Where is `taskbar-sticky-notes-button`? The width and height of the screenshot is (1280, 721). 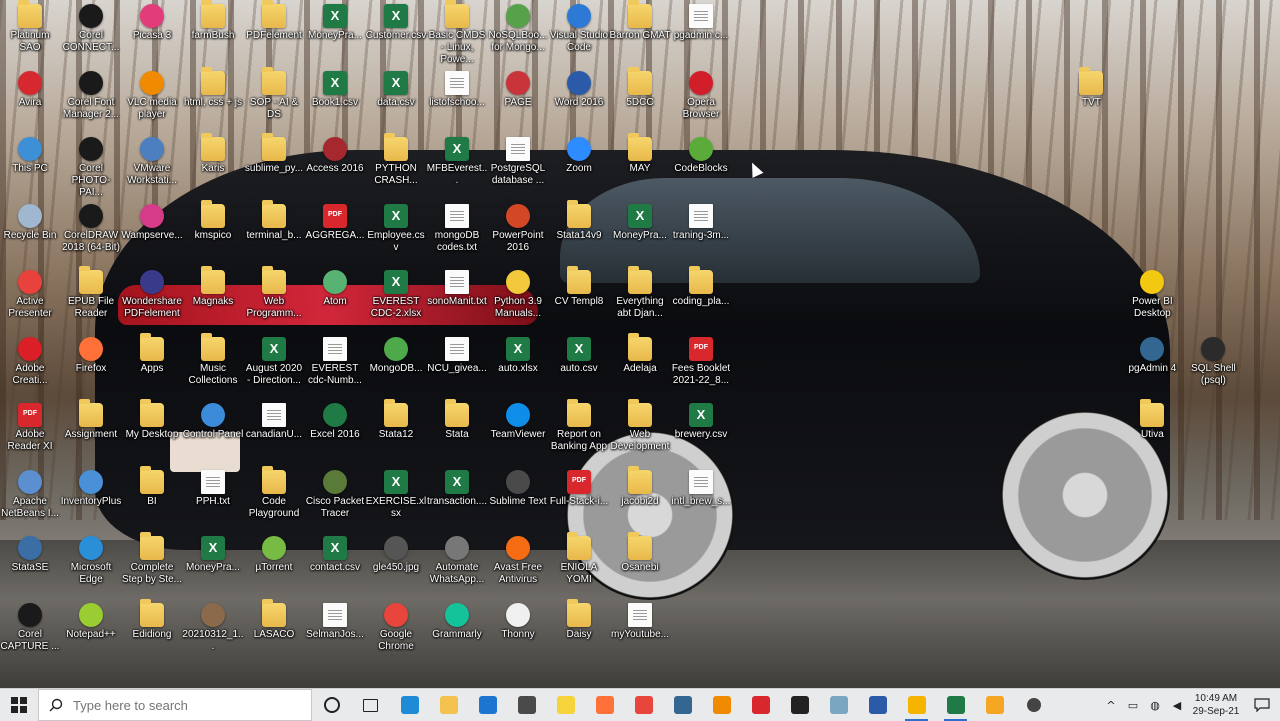 taskbar-sticky-notes-button is located at coordinates (565, 705).